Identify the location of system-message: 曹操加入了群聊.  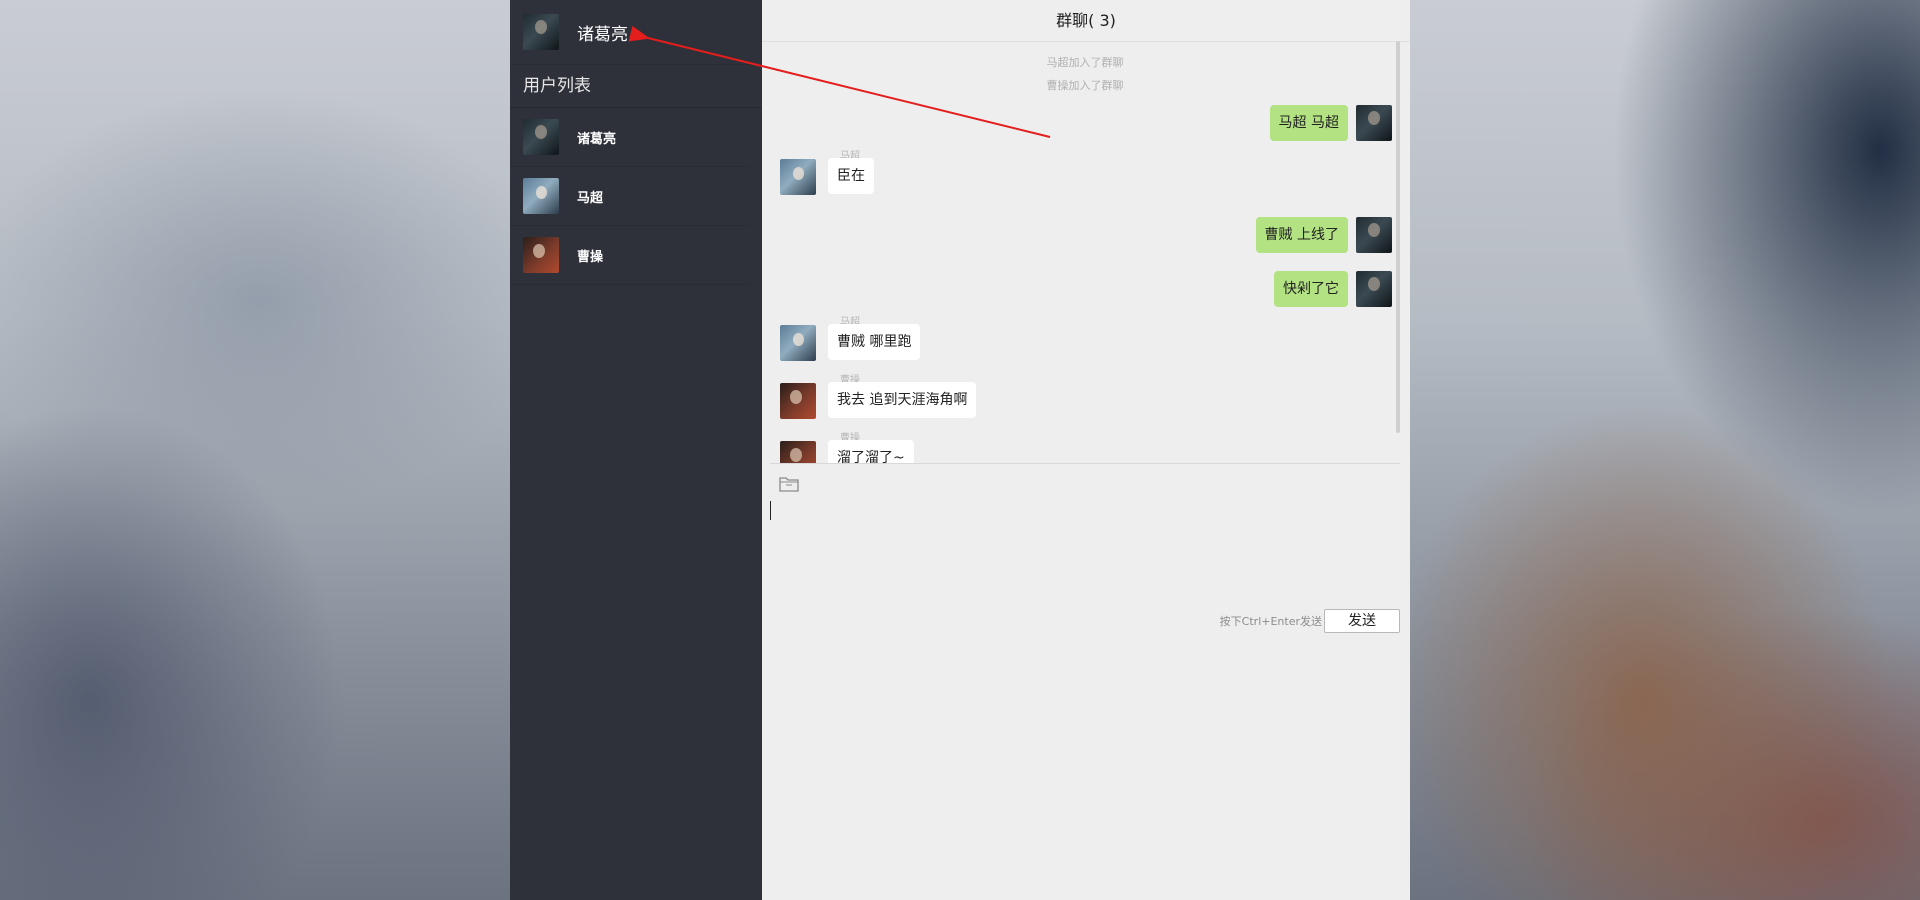
(1085, 85).